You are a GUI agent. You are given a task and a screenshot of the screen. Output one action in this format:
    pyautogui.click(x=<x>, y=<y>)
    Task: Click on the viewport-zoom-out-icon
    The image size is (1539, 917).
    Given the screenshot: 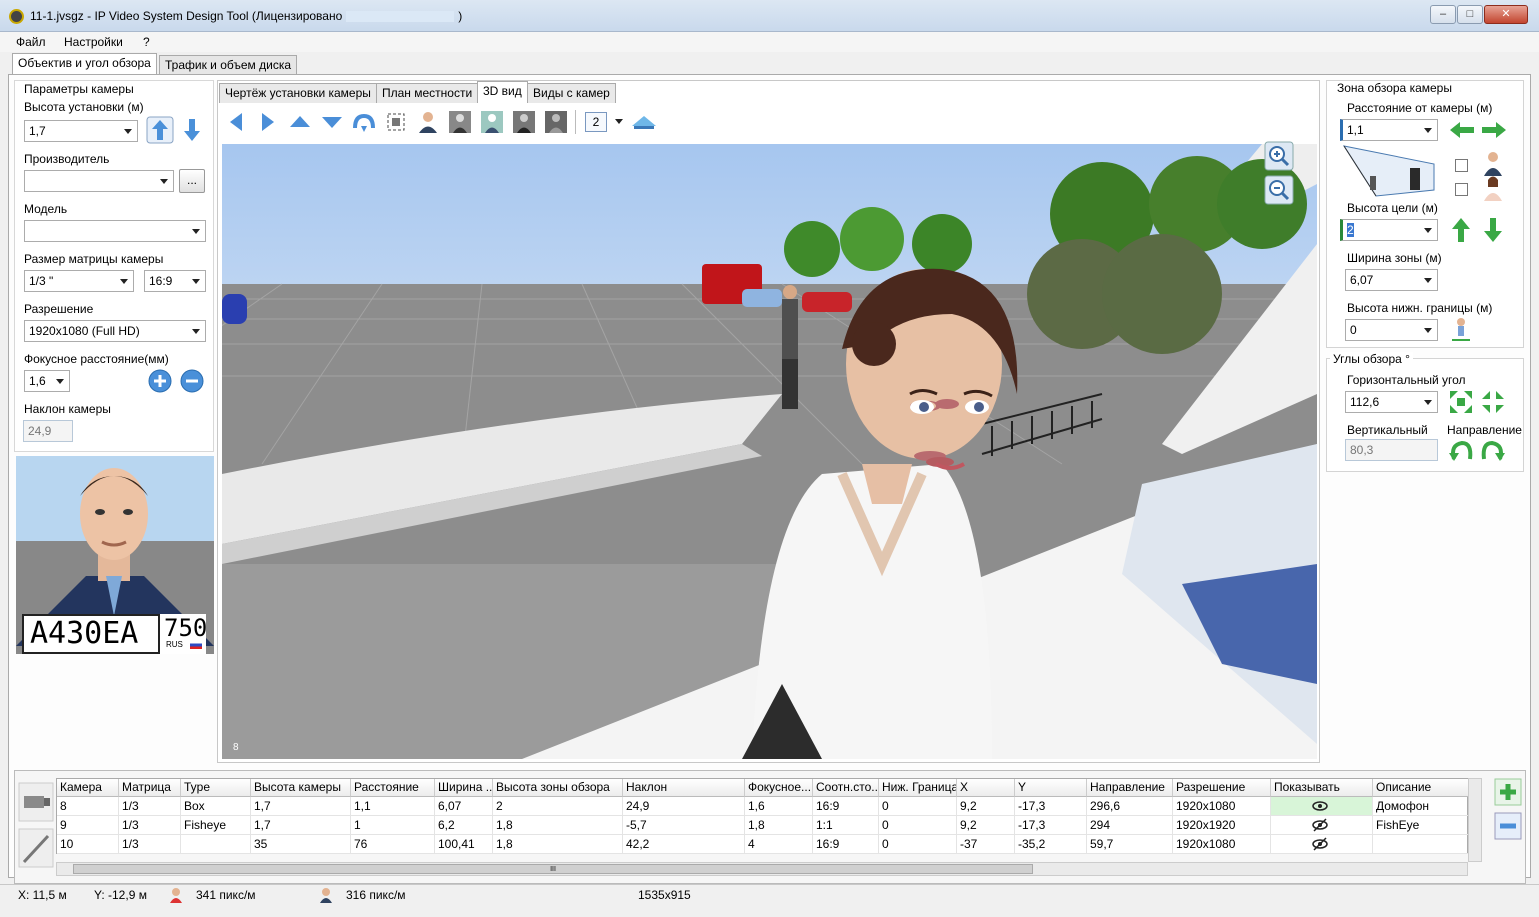 What is the action you would take?
    pyautogui.click(x=1279, y=190)
    